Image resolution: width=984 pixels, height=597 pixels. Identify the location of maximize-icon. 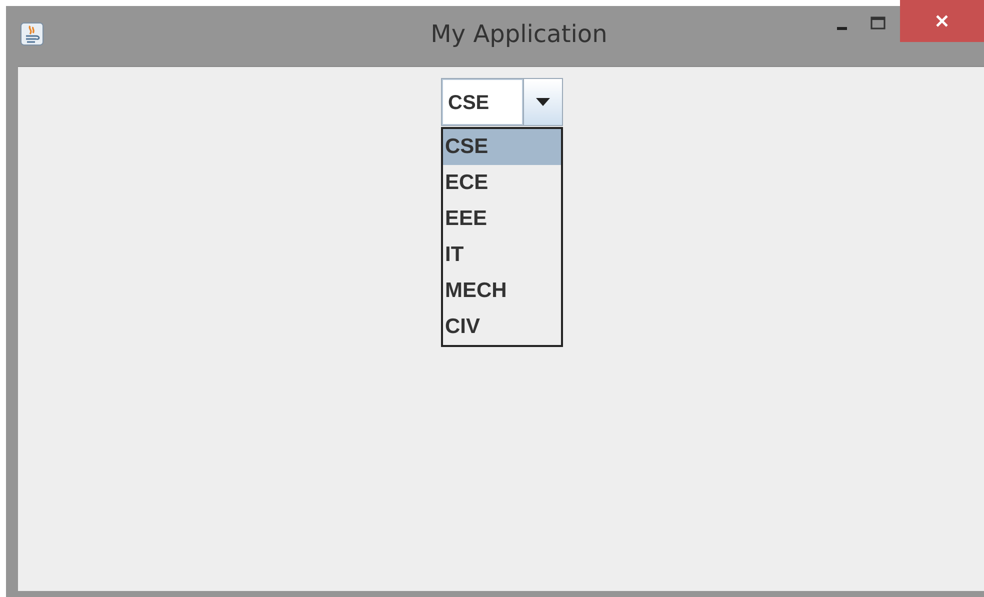
(878, 23).